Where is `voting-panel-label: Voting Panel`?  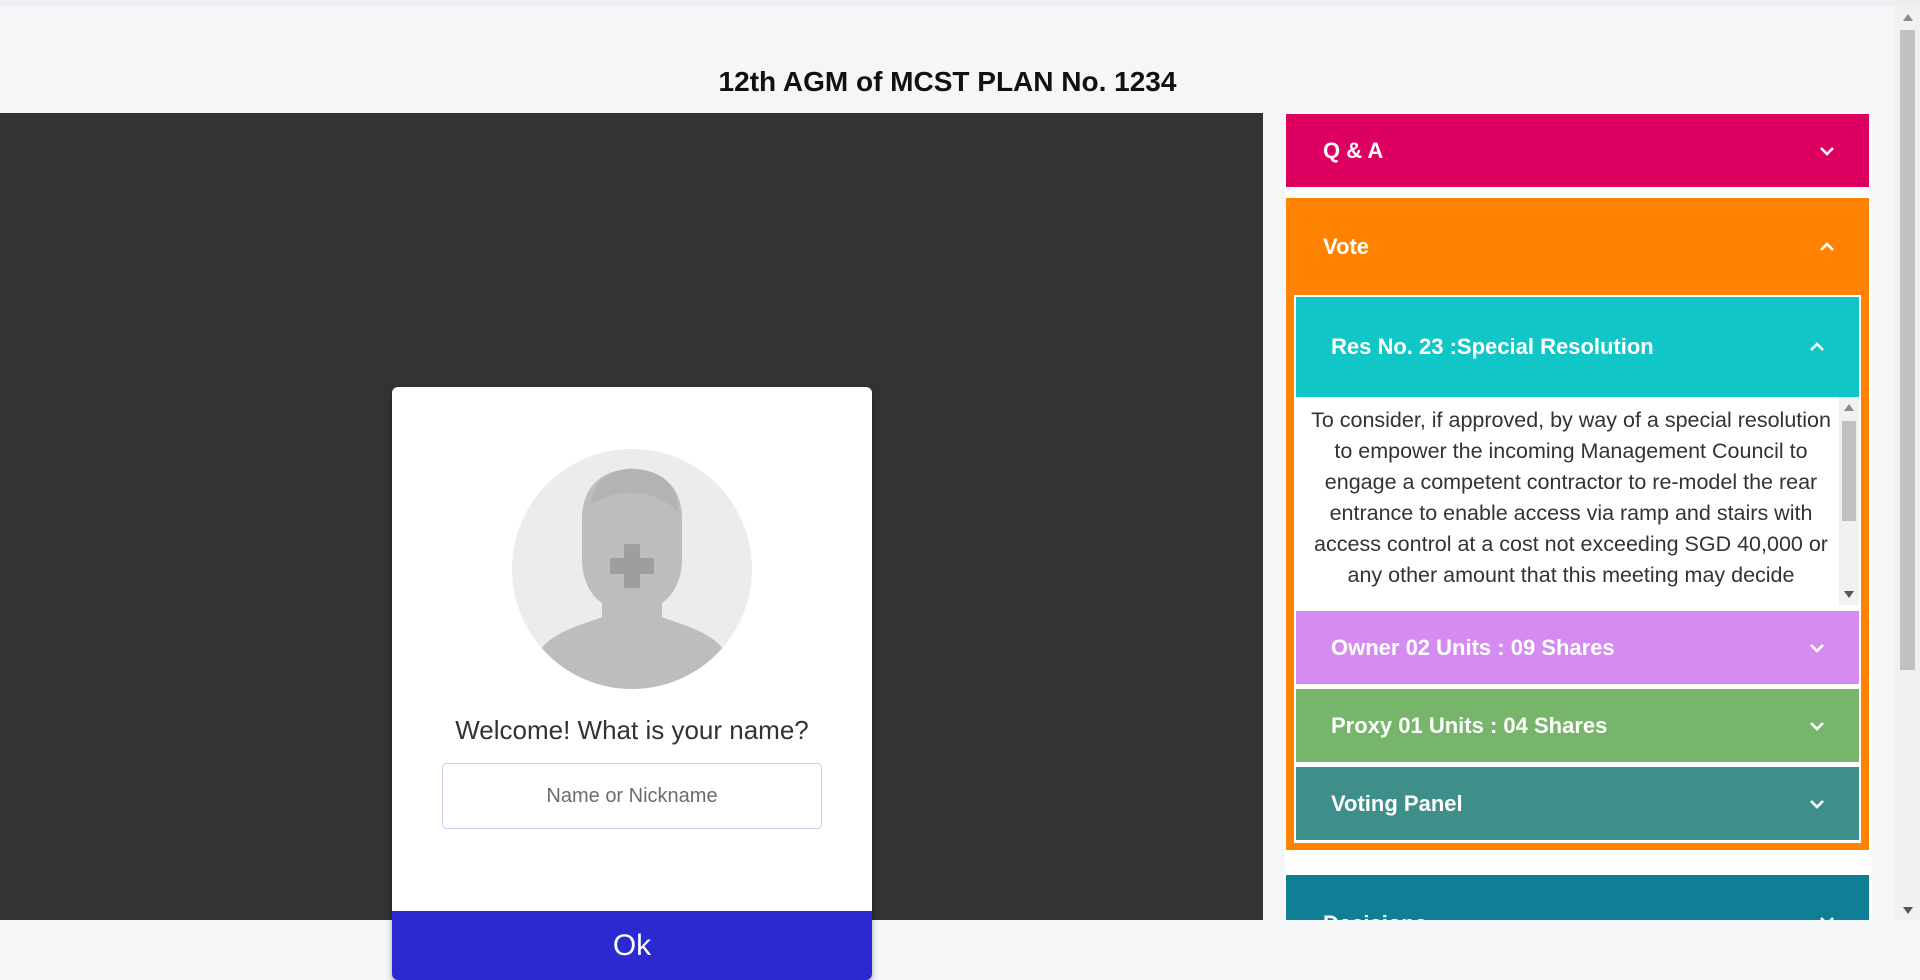 voting-panel-label: Voting Panel is located at coordinates (1397, 803).